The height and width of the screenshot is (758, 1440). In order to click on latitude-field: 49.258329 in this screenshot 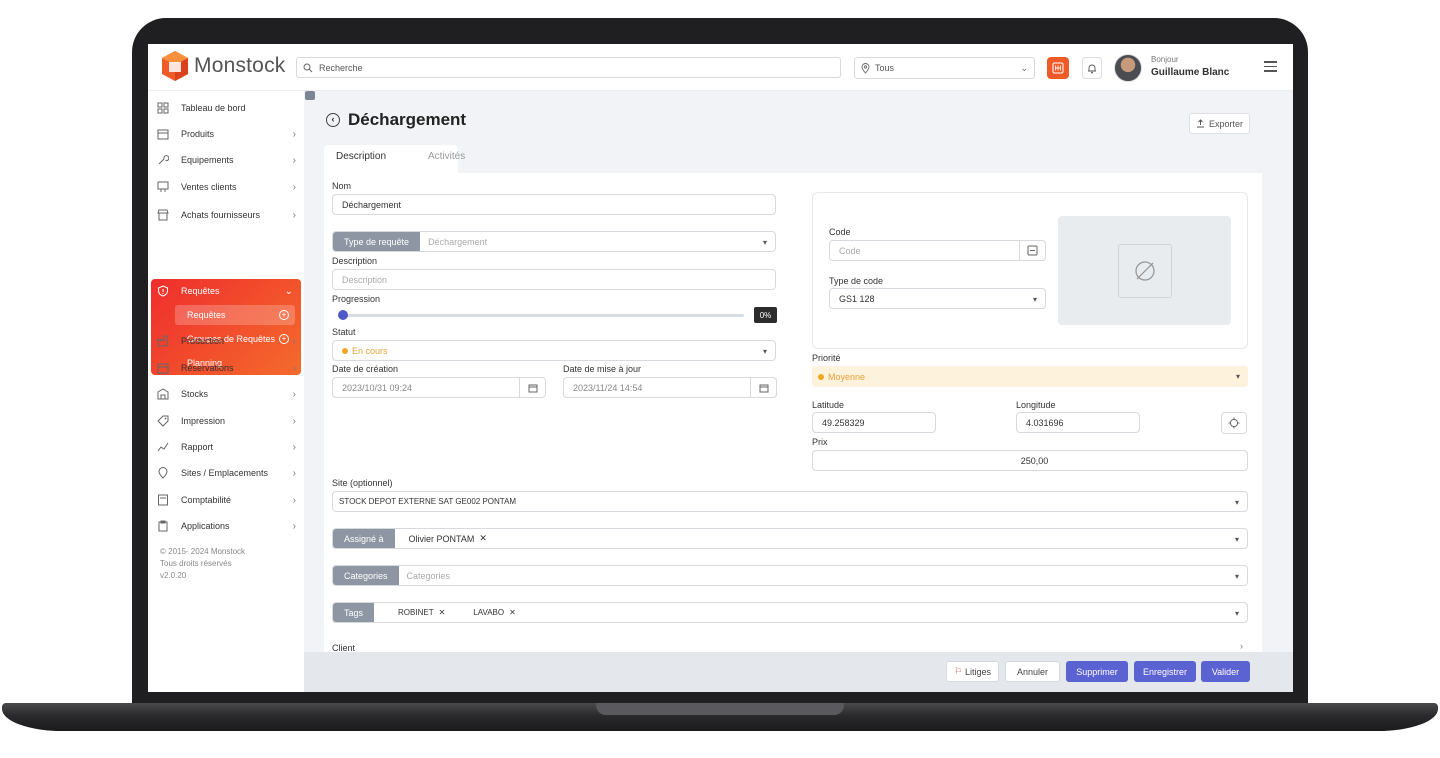, I will do `click(874, 422)`.